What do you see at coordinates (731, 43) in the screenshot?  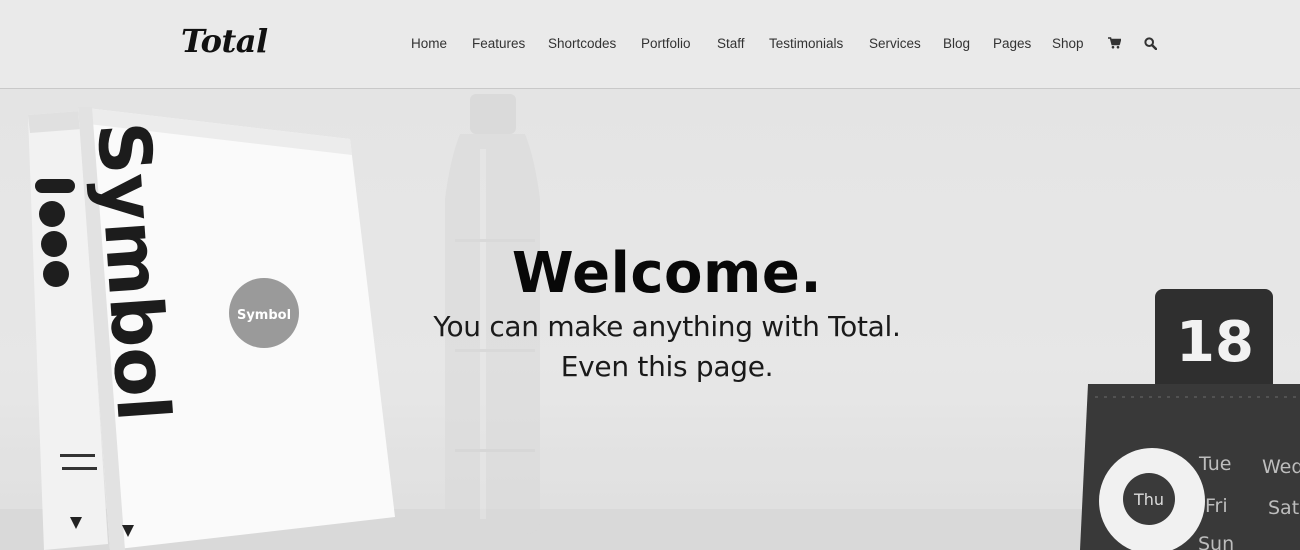 I see `nav-item-staff: Staff` at bounding box center [731, 43].